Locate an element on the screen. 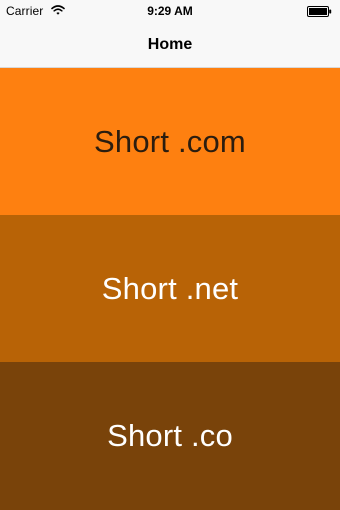 This screenshot has width=340, height=510. tile-label: Short .net is located at coordinates (170, 288).